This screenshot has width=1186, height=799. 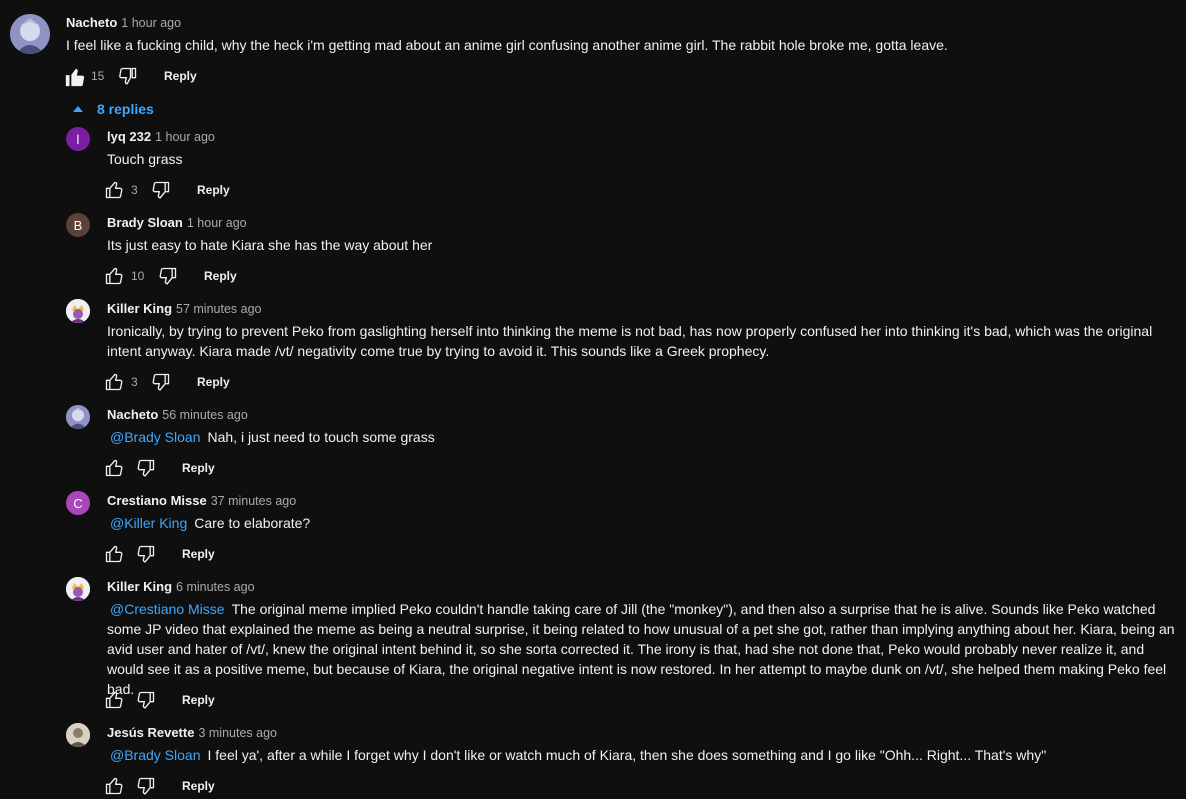 I want to click on reply-header: Brady Sloan 1 hour ago, so click(x=177, y=223).